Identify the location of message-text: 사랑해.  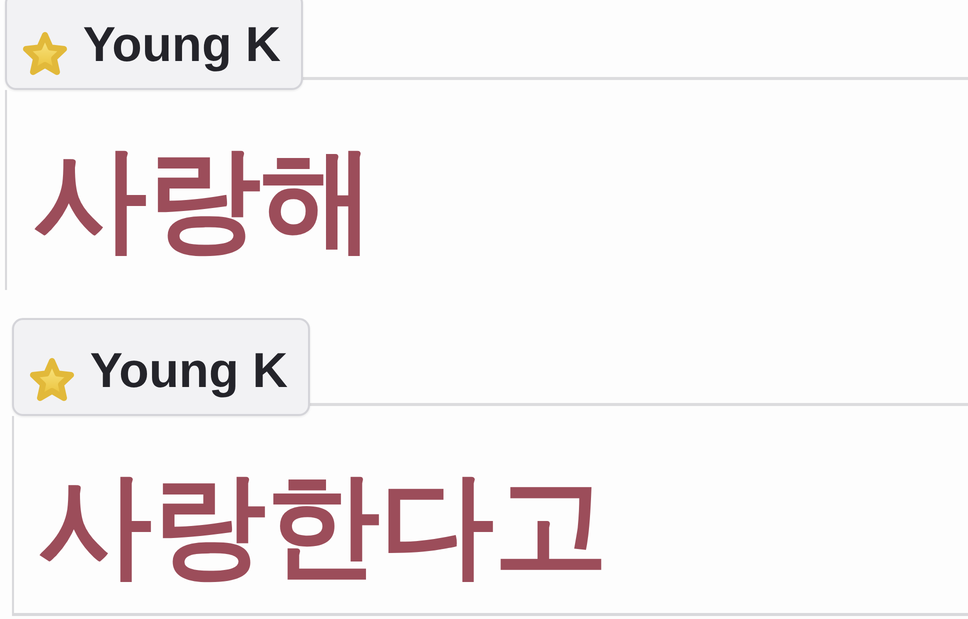
(204, 199).